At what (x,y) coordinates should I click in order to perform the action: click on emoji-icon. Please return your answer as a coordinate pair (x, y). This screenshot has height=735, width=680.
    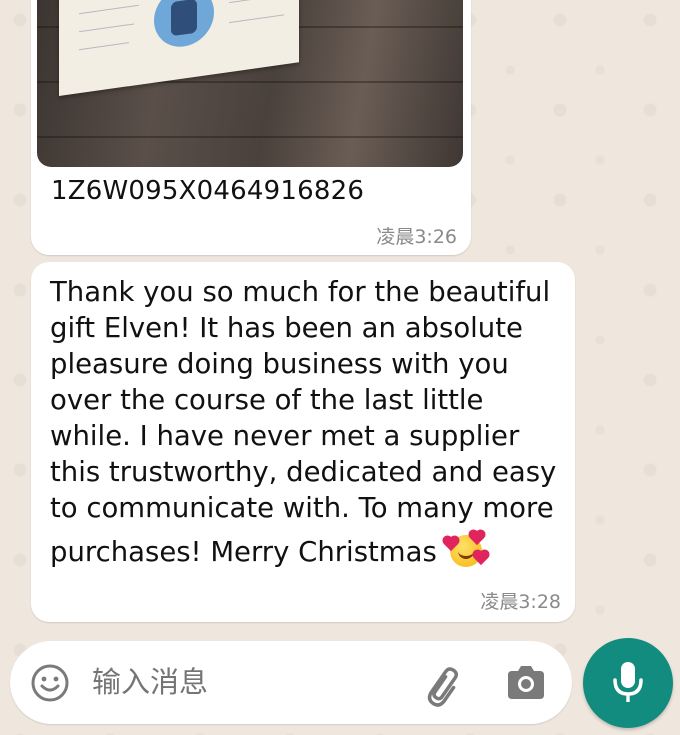
    Looking at the image, I should click on (50, 683).